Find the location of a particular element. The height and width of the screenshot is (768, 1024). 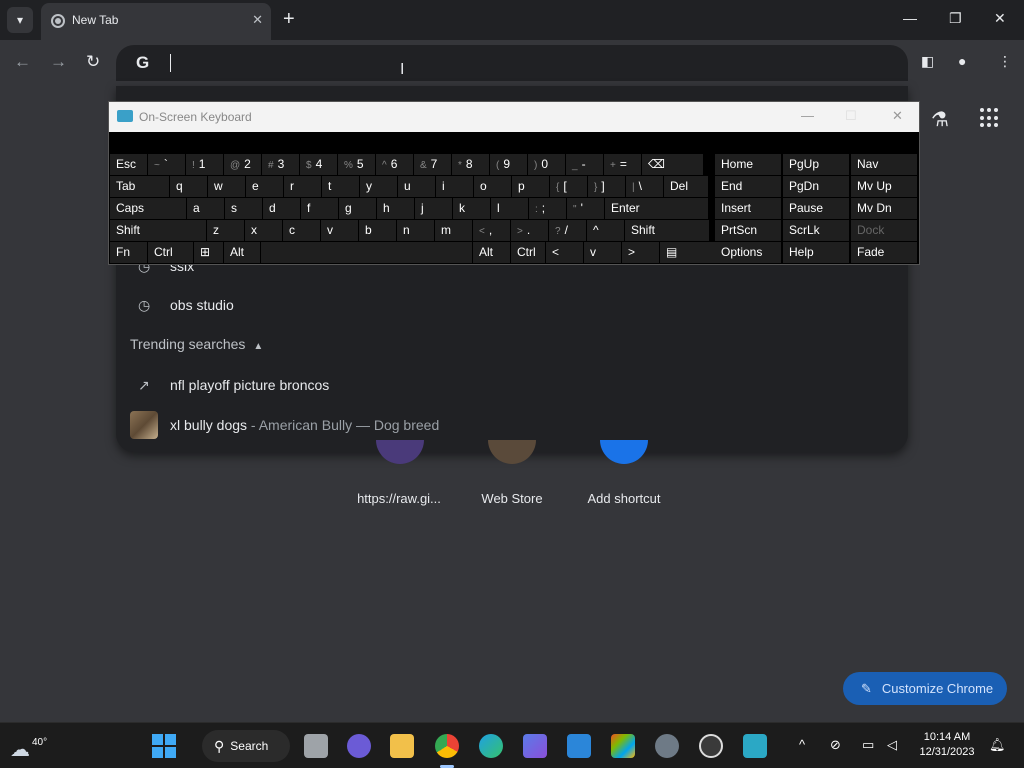

osk-key: #3 is located at coordinates (280, 164).